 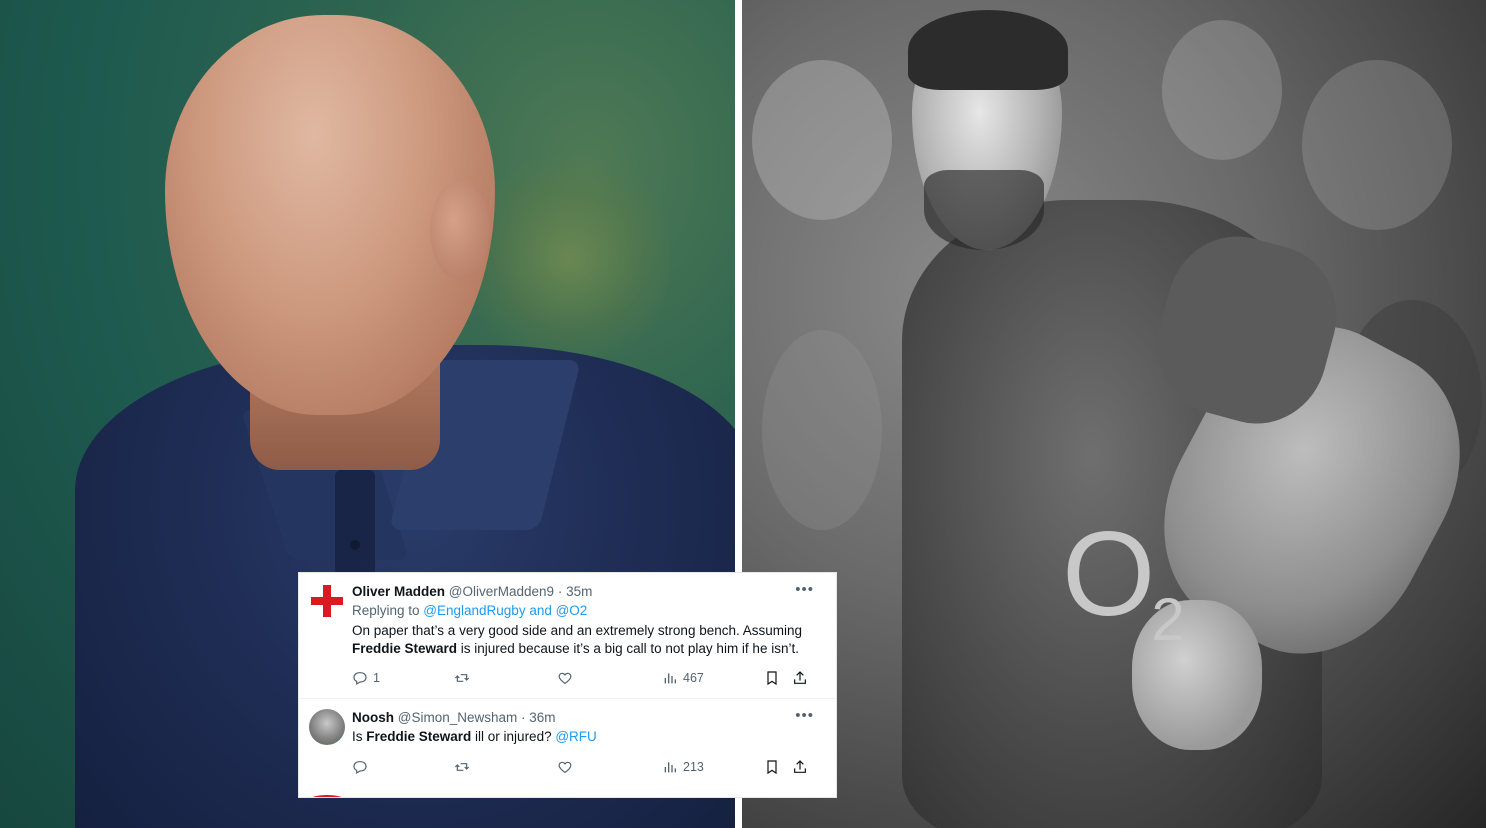 What do you see at coordinates (542, 717) in the screenshot?
I see `timestamp: 36m` at bounding box center [542, 717].